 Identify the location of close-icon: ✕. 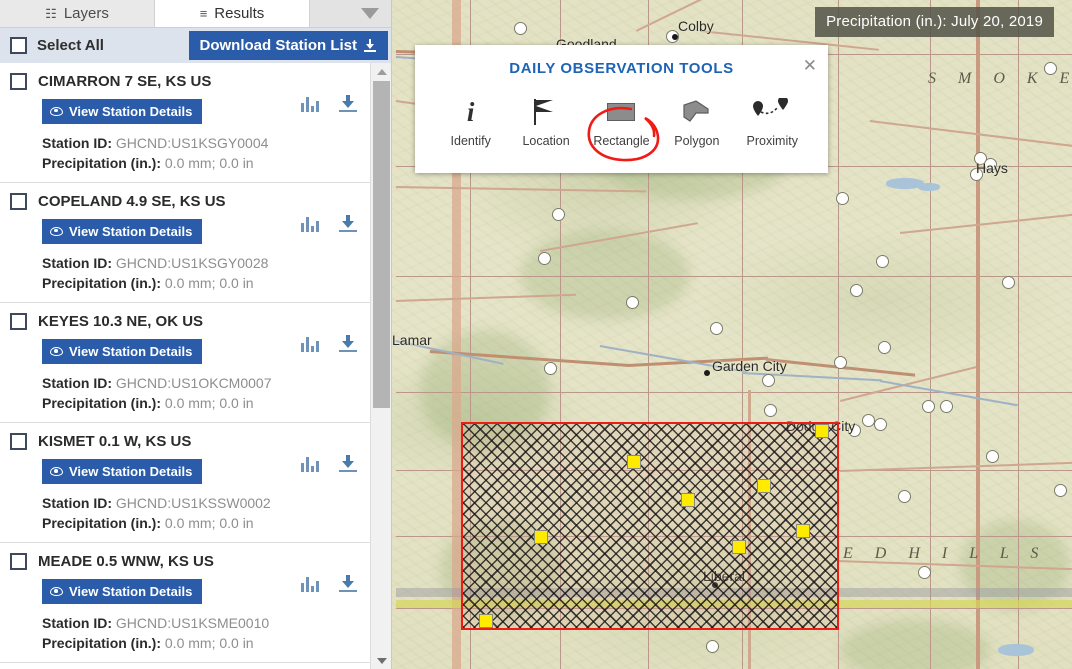
(810, 65).